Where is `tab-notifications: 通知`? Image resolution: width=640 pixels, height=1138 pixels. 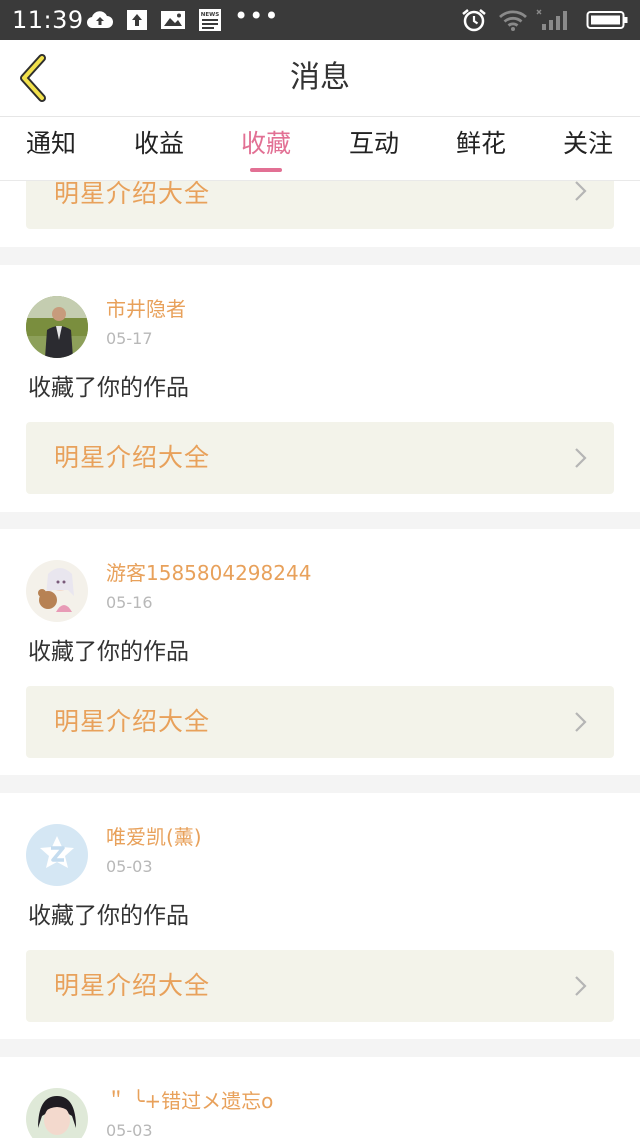
tab-notifications: 通知 is located at coordinates (51, 148).